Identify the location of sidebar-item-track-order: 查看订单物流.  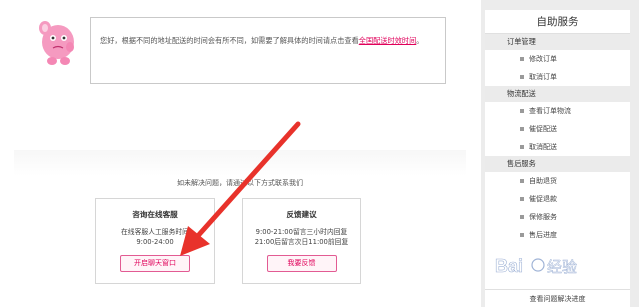
(557, 111).